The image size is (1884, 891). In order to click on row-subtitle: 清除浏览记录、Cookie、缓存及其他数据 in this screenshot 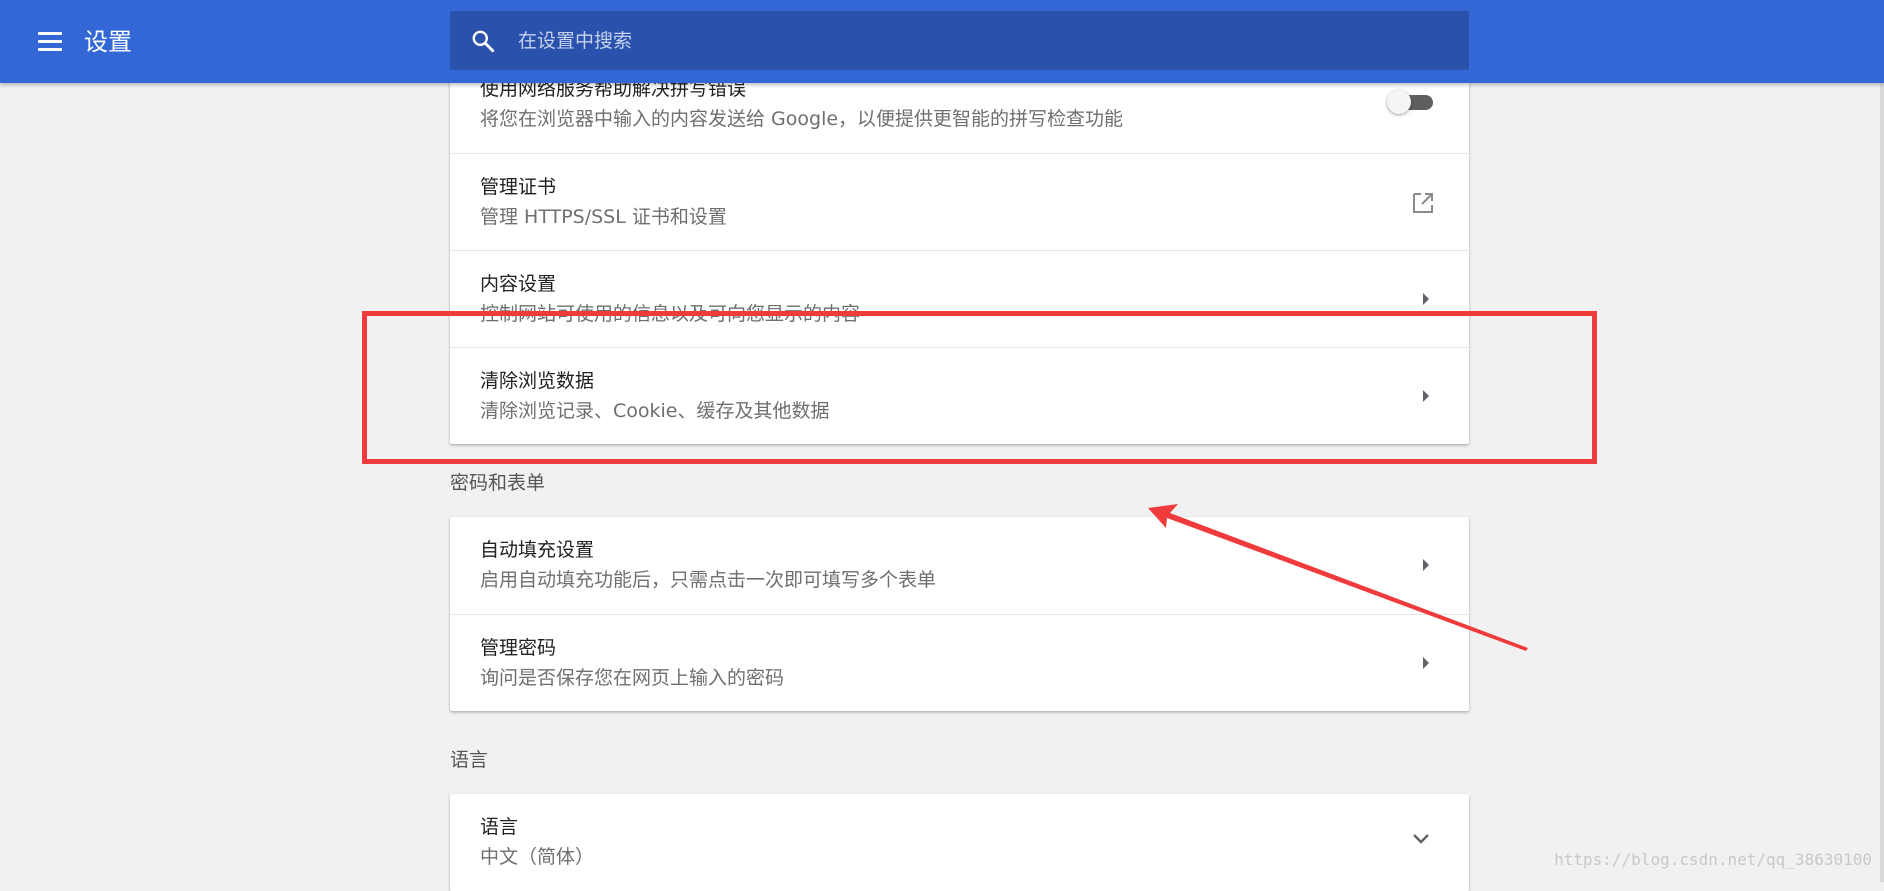, I will do `click(655, 411)`.